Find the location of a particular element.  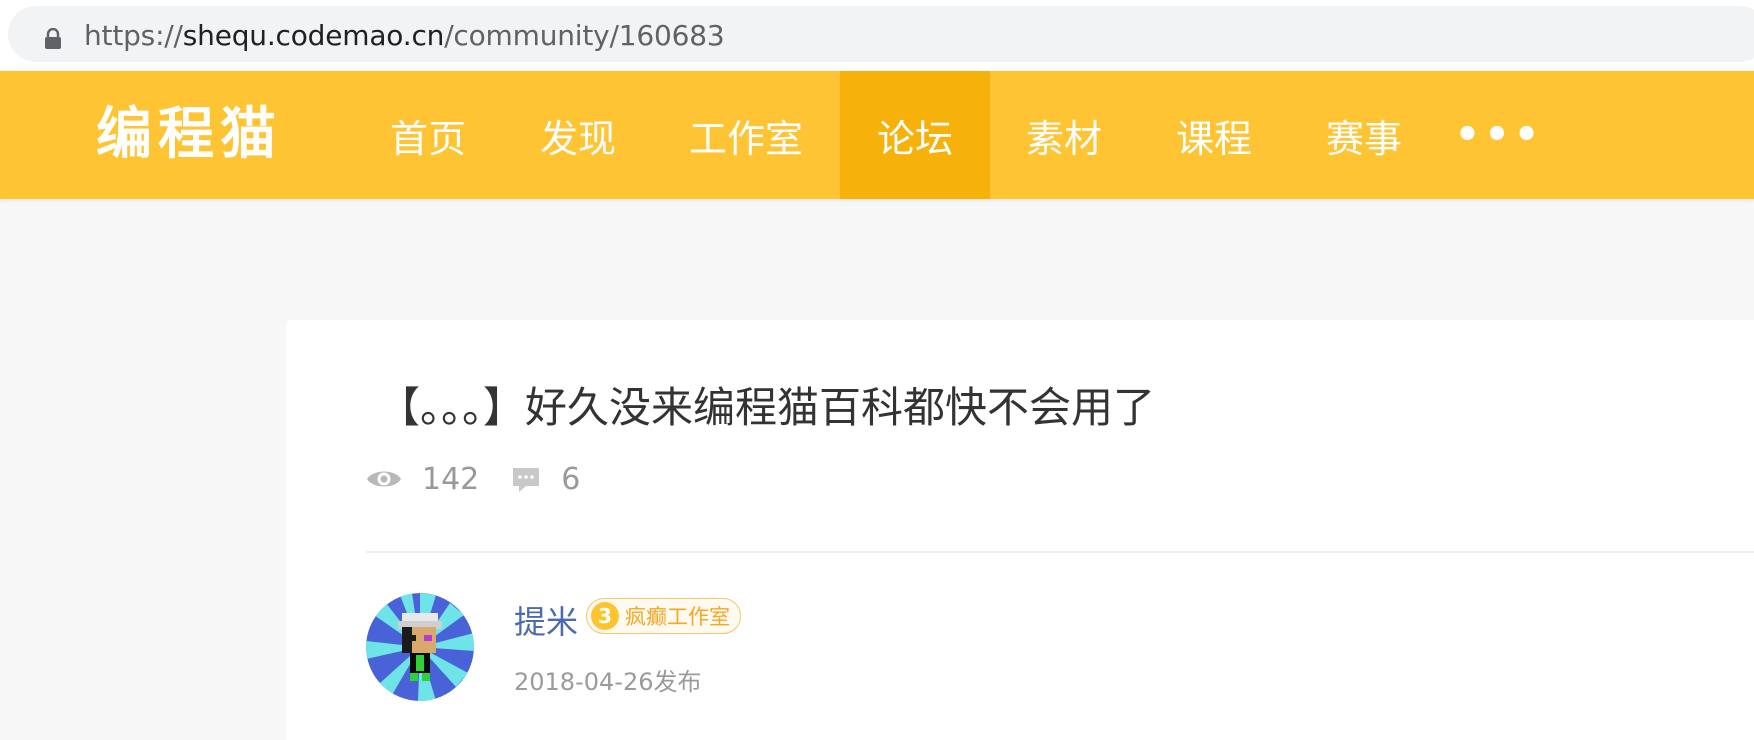

badge-level: 3 is located at coordinates (605, 616).